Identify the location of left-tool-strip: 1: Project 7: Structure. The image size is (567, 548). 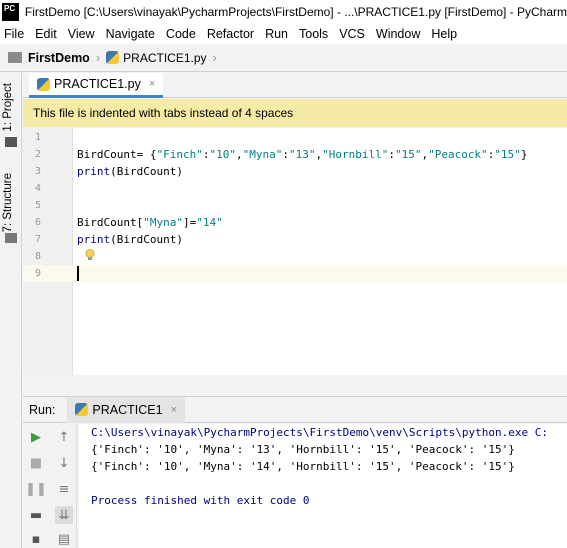
(11, 310).